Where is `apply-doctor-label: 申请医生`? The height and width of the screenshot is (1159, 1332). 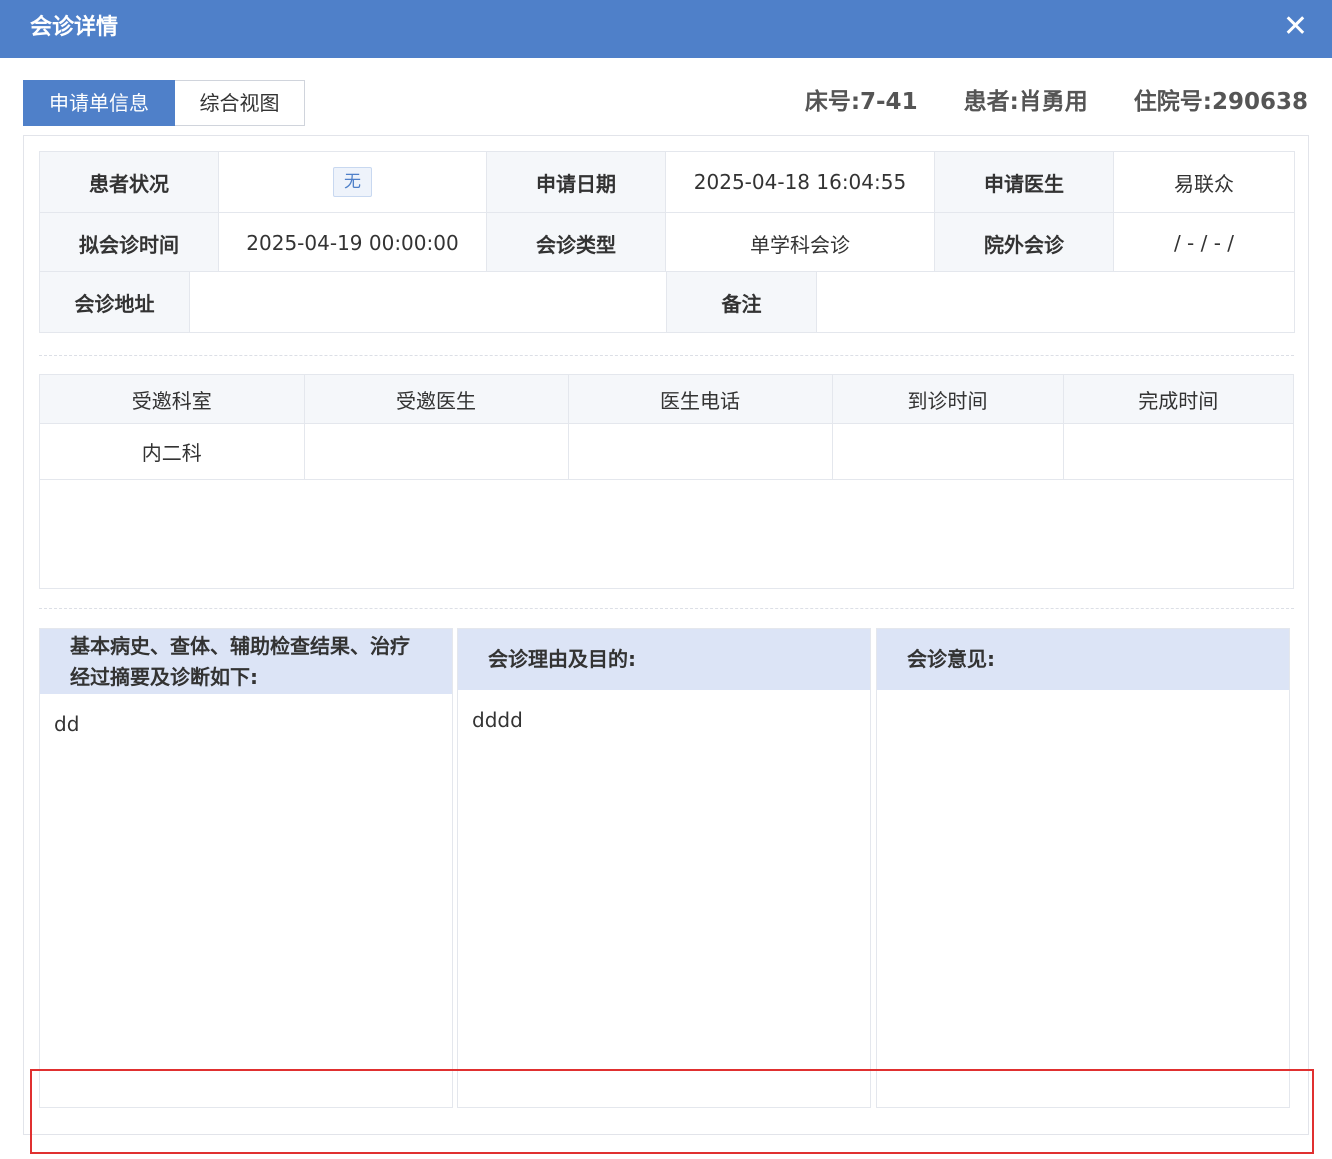 apply-doctor-label: 申请医生 is located at coordinates (1024, 182).